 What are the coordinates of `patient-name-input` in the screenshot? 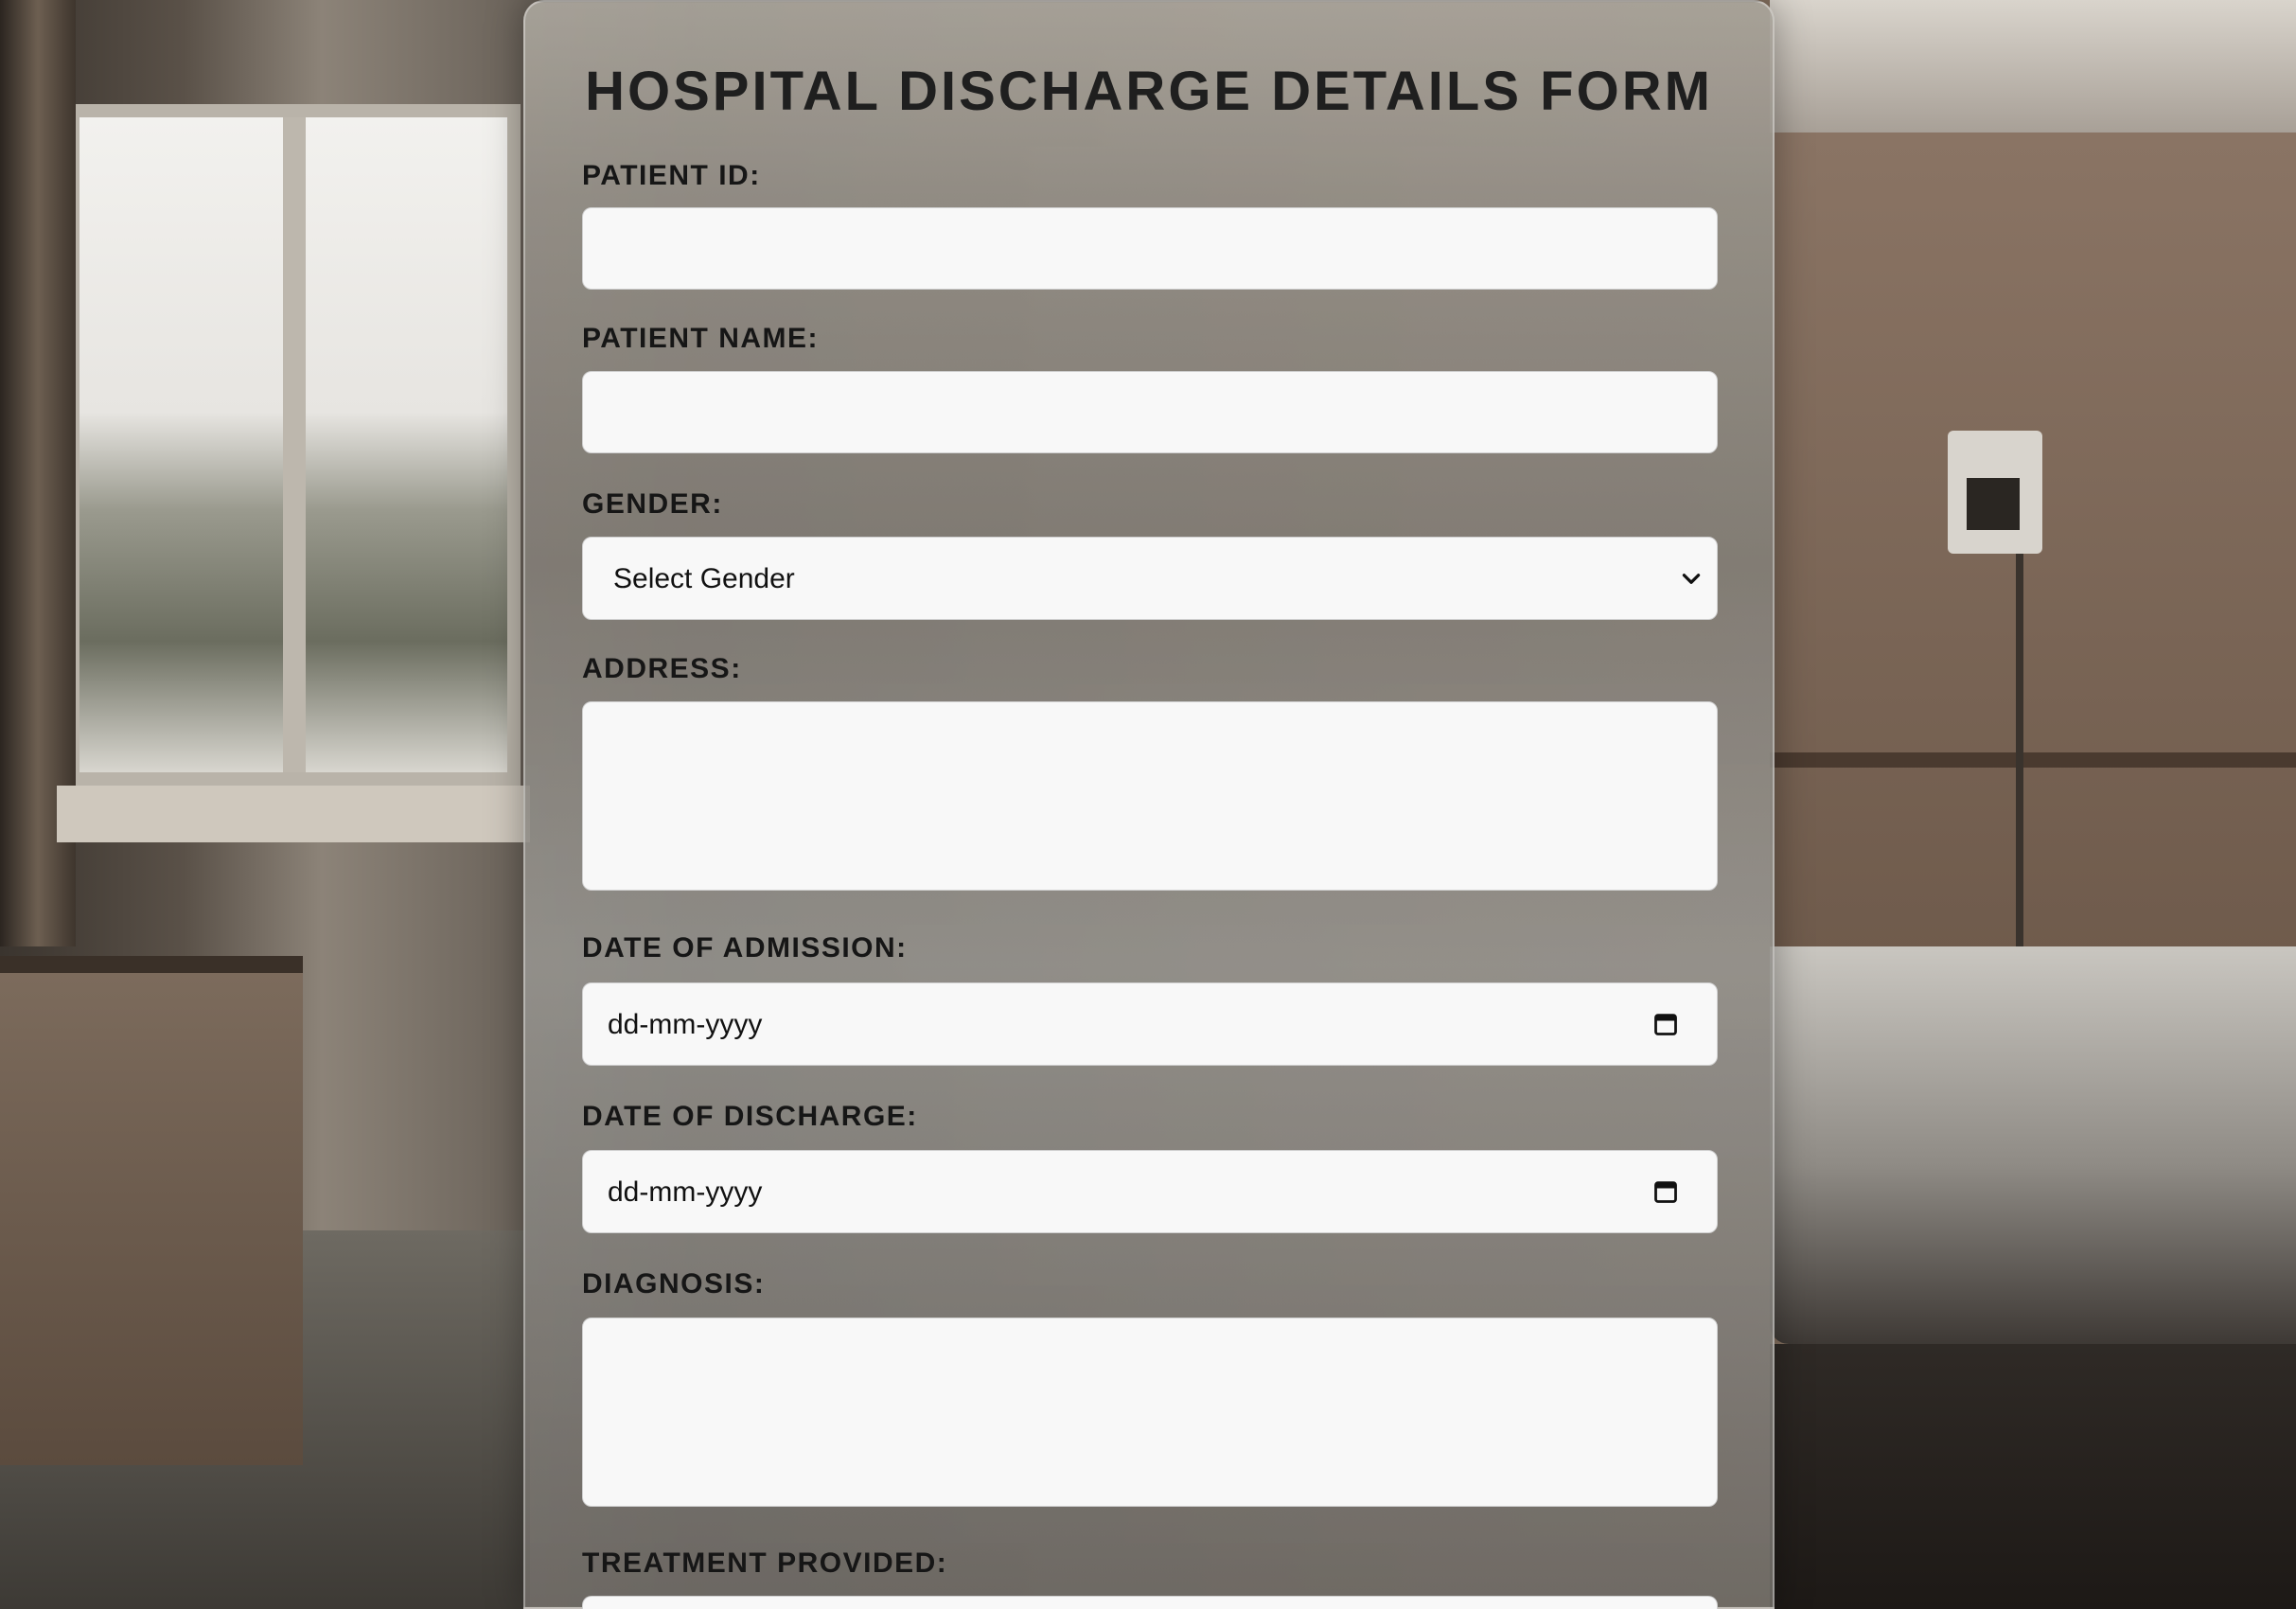 It's located at (1150, 412).